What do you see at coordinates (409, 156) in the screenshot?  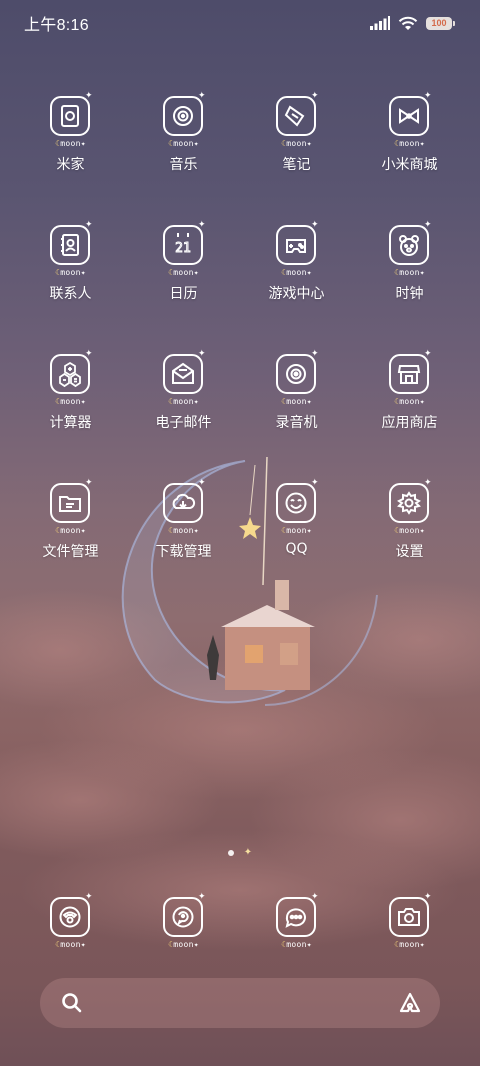 I see `app-mi-store: ✦ ☾moon✦ 小米商城` at bounding box center [409, 156].